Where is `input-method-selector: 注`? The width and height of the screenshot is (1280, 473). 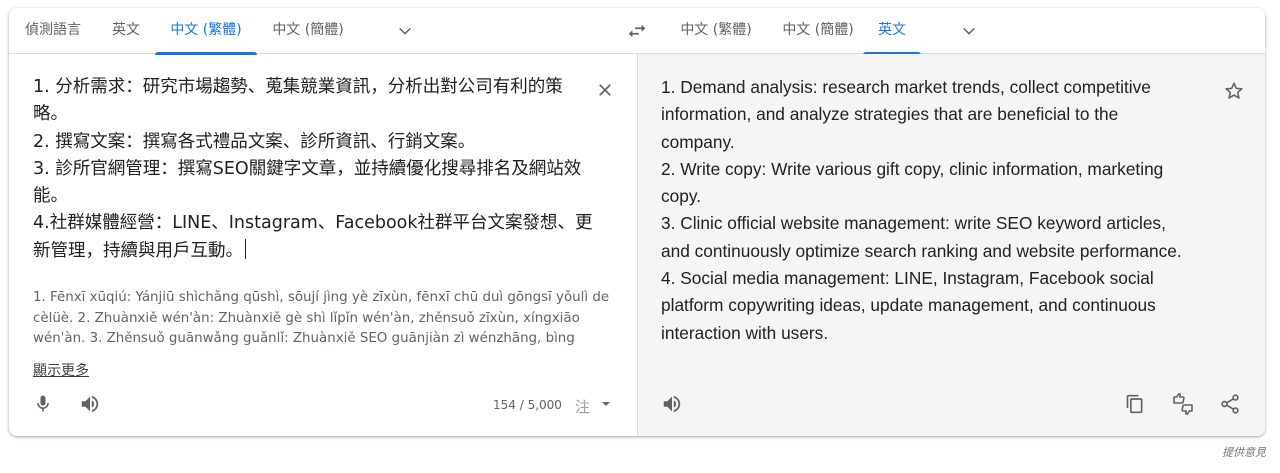
input-method-selector: 注 is located at coordinates (593, 406).